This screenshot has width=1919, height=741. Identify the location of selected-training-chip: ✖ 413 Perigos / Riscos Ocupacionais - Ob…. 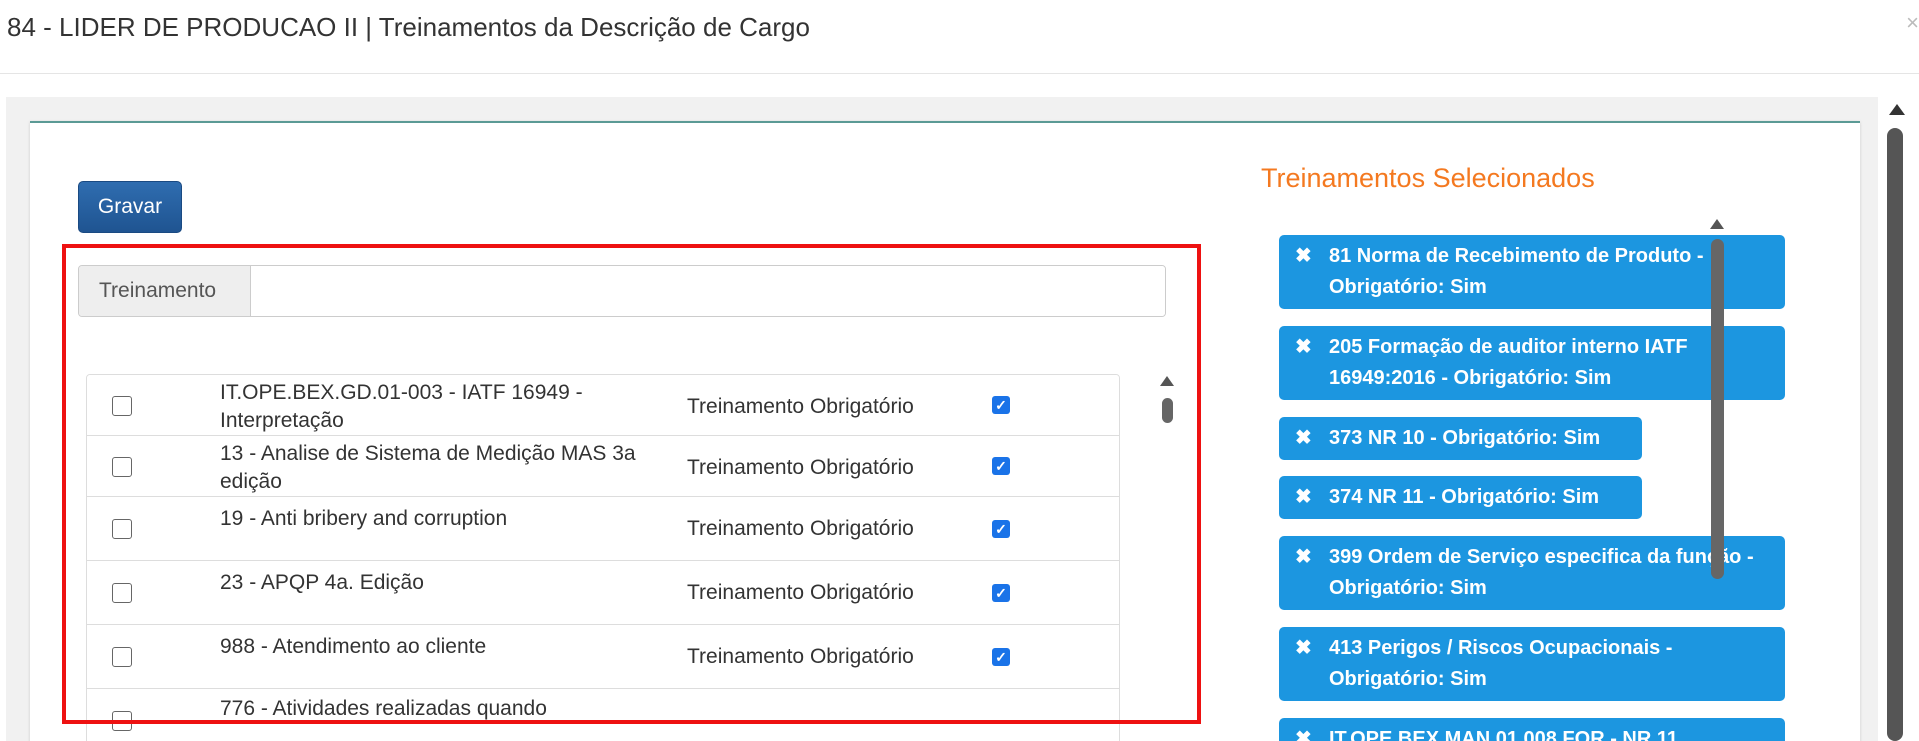
(1532, 664).